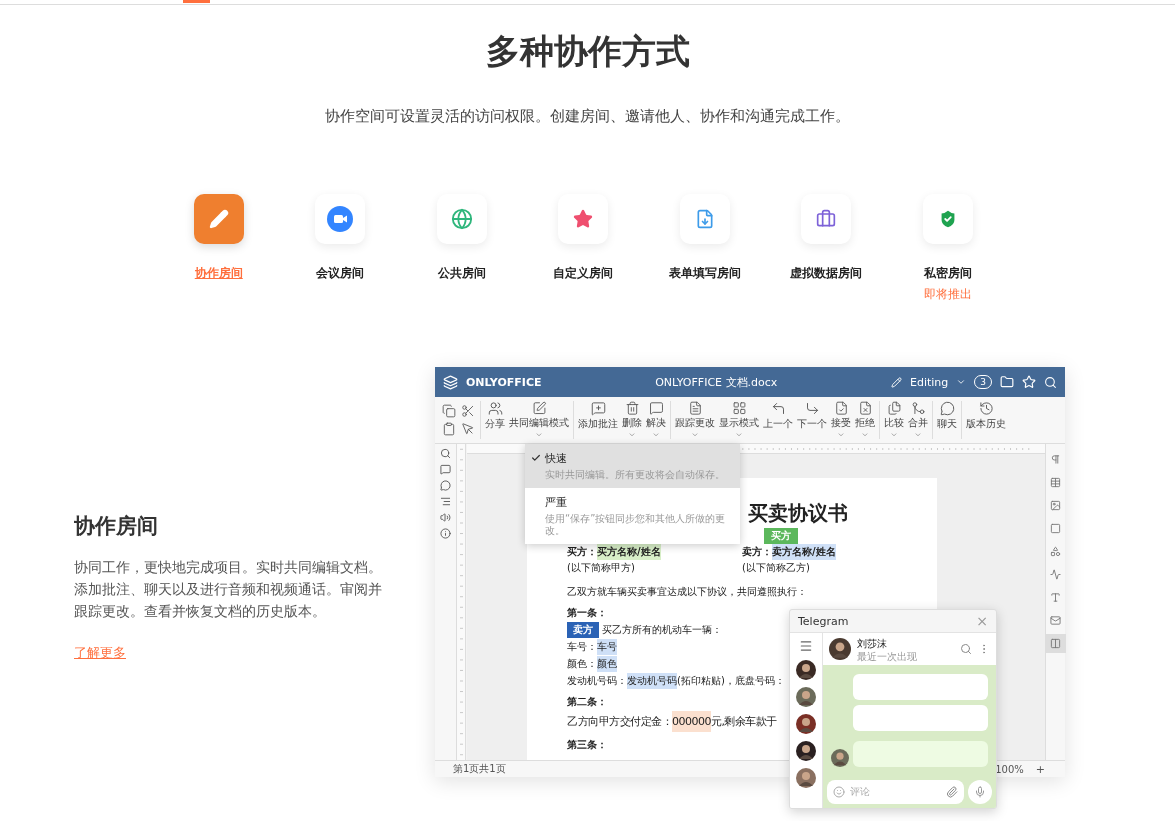 The image size is (1175, 821). What do you see at coordinates (340, 273) in the screenshot?
I see `tab-label: 会议房间` at bounding box center [340, 273].